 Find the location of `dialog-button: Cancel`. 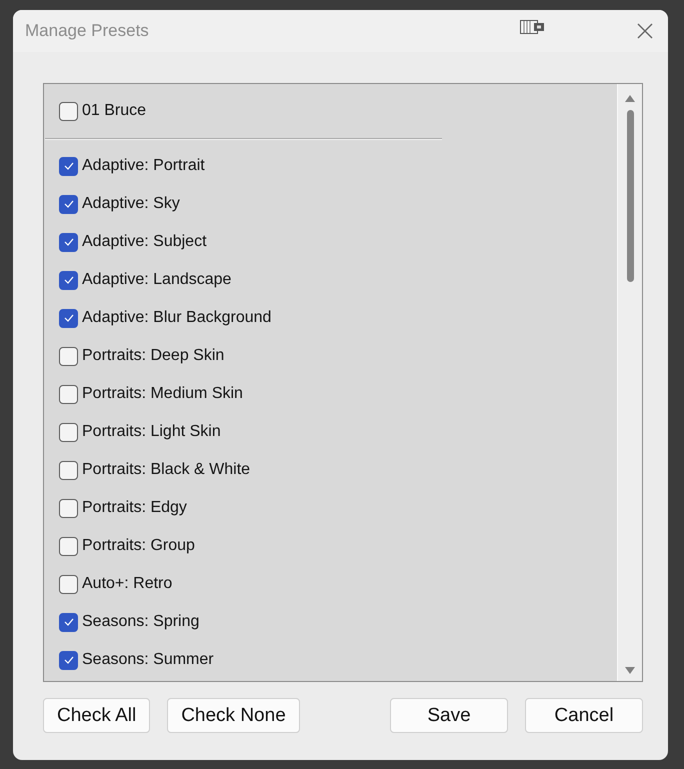

dialog-button: Cancel is located at coordinates (584, 715).